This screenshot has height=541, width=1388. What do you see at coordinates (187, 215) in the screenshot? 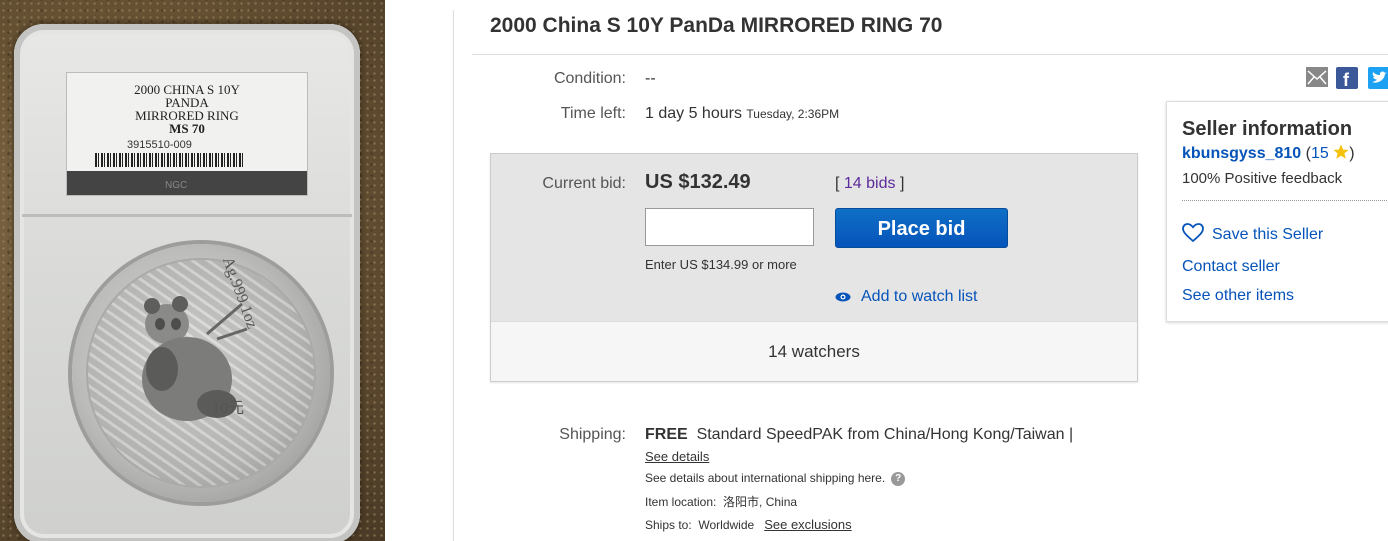
I see `slab-divider` at bounding box center [187, 215].